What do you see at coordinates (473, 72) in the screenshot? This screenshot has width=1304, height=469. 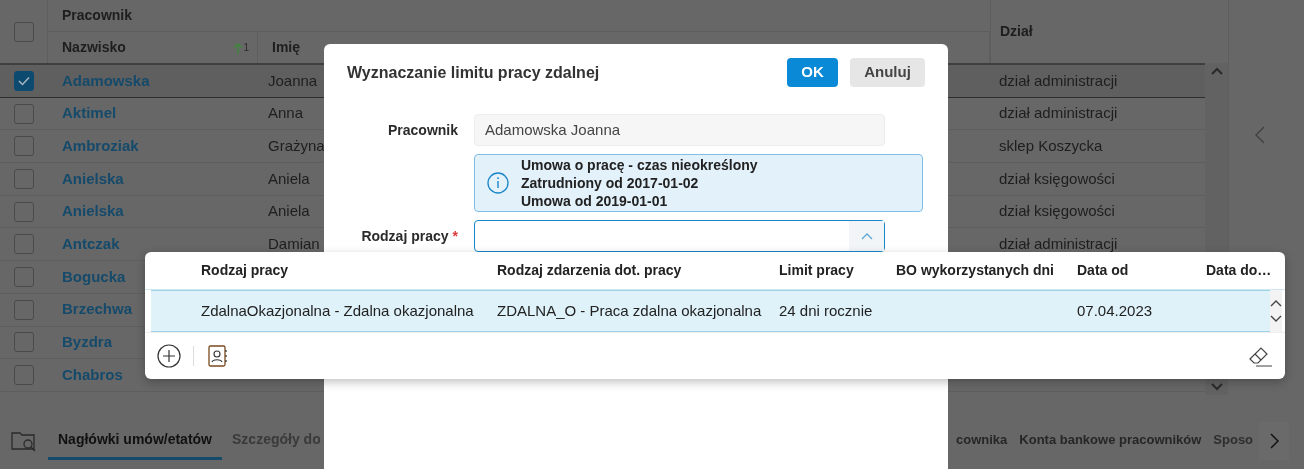 I see `dialog-title: Wyznaczanie limitu pracy zdalnej` at bounding box center [473, 72].